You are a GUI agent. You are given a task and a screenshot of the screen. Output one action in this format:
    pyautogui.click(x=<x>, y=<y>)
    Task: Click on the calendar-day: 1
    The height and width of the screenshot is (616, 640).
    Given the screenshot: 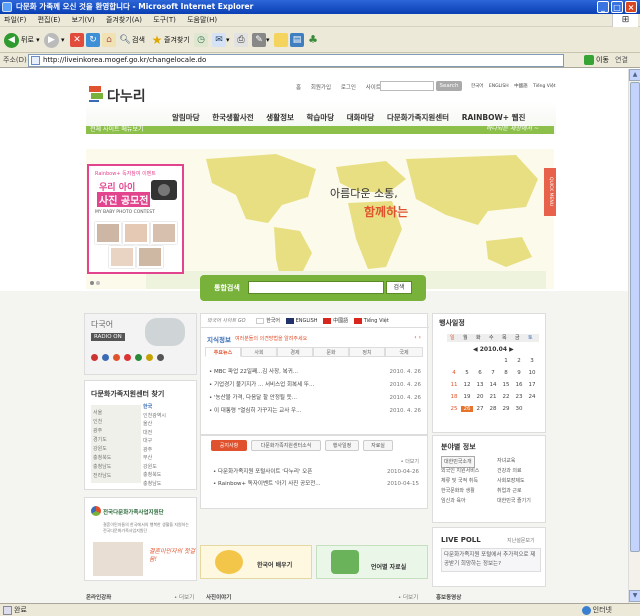 What is the action you would take?
    pyautogui.click(x=506, y=361)
    